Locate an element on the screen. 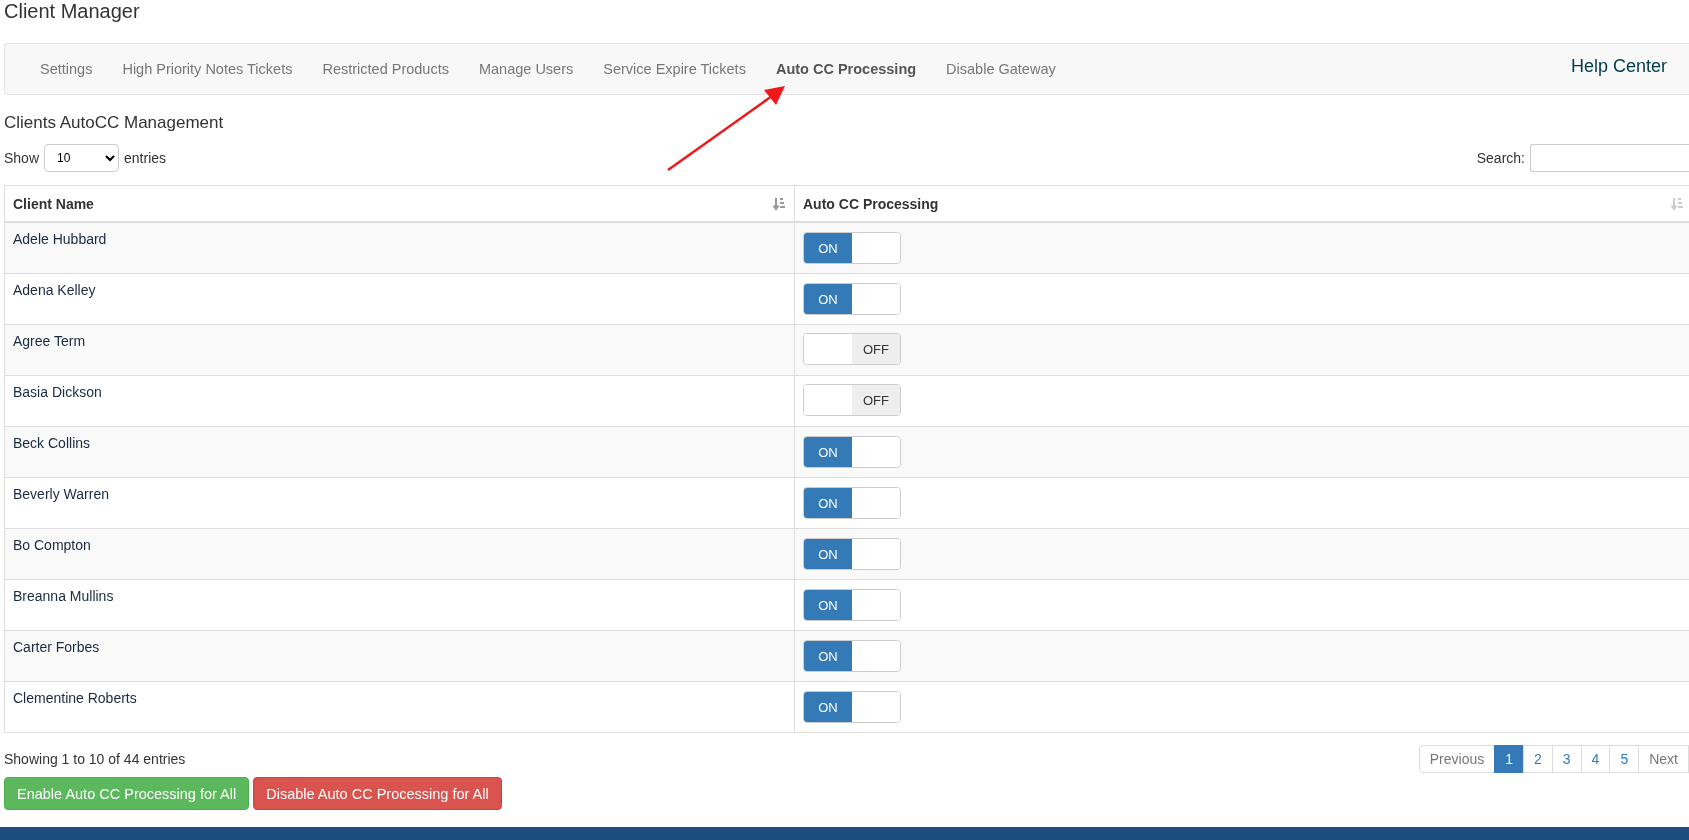 Image resolution: width=1689 pixels, height=840 pixels. pagination-link: Previous is located at coordinates (1457, 759).